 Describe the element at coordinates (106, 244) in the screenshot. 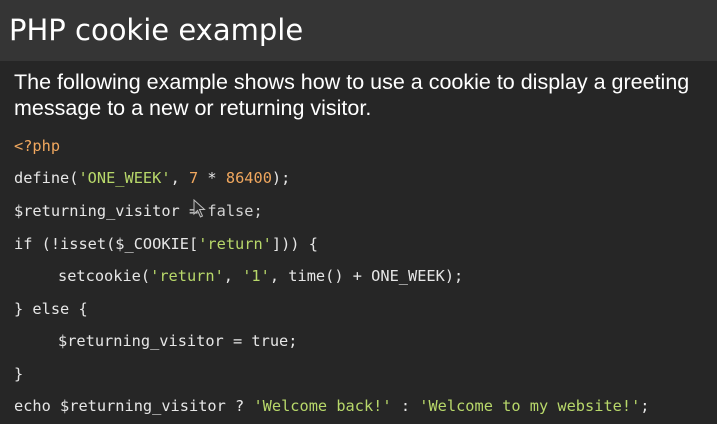

I see `code-token: if (!isset($_COOKIE[` at that location.